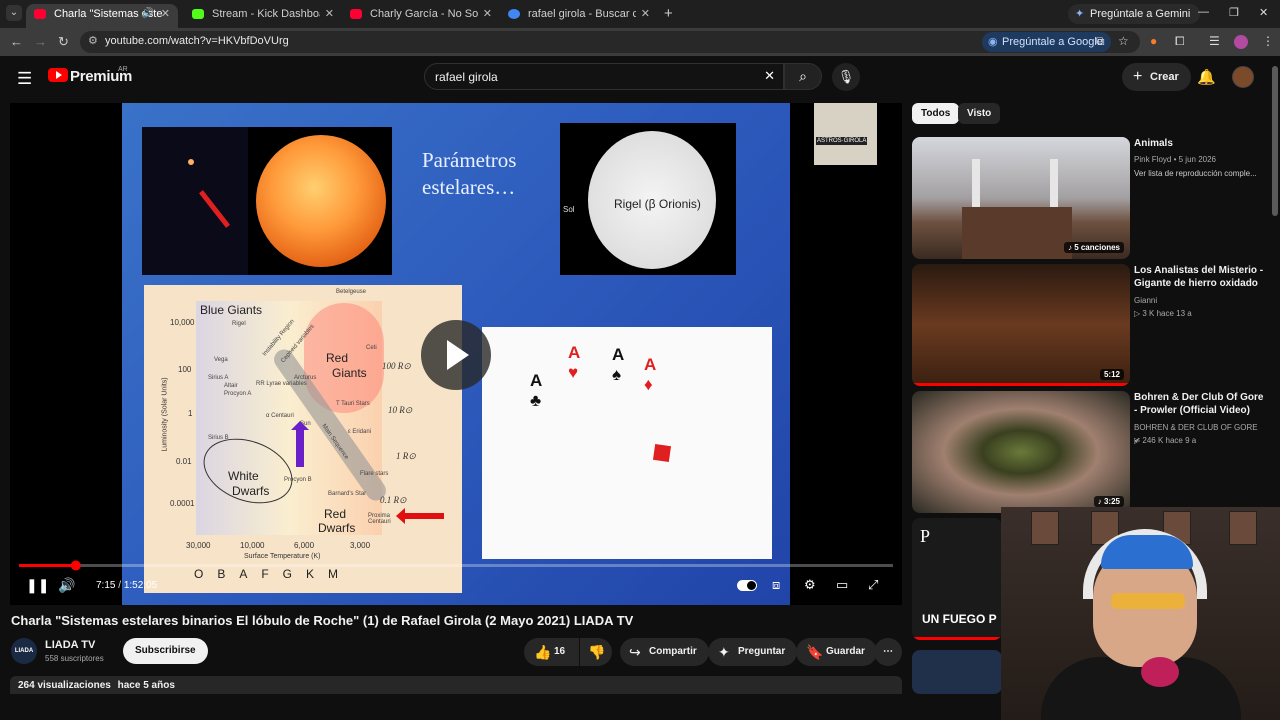 Image resolution: width=1280 pixels, height=720 pixels. What do you see at coordinates (24, 651) in the screenshot?
I see `channel-avatar: LIADA` at bounding box center [24, 651].